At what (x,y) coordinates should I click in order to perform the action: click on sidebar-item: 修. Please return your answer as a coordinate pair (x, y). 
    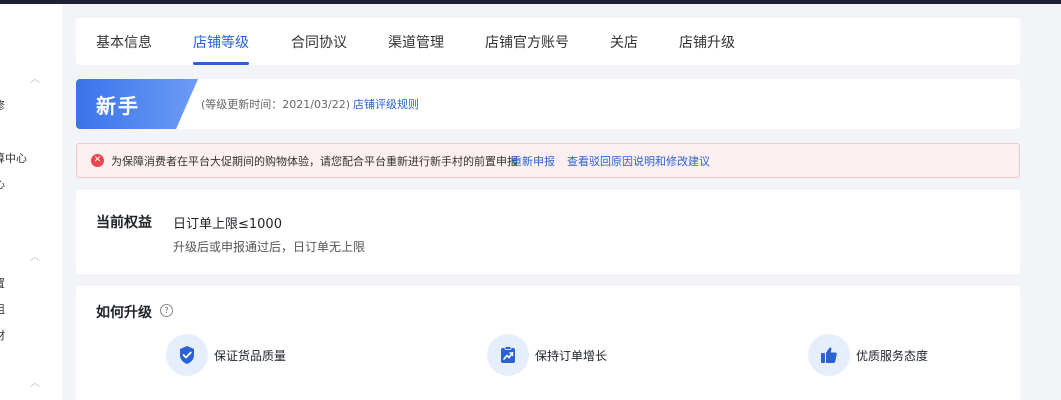
    Looking at the image, I should click on (2, 105).